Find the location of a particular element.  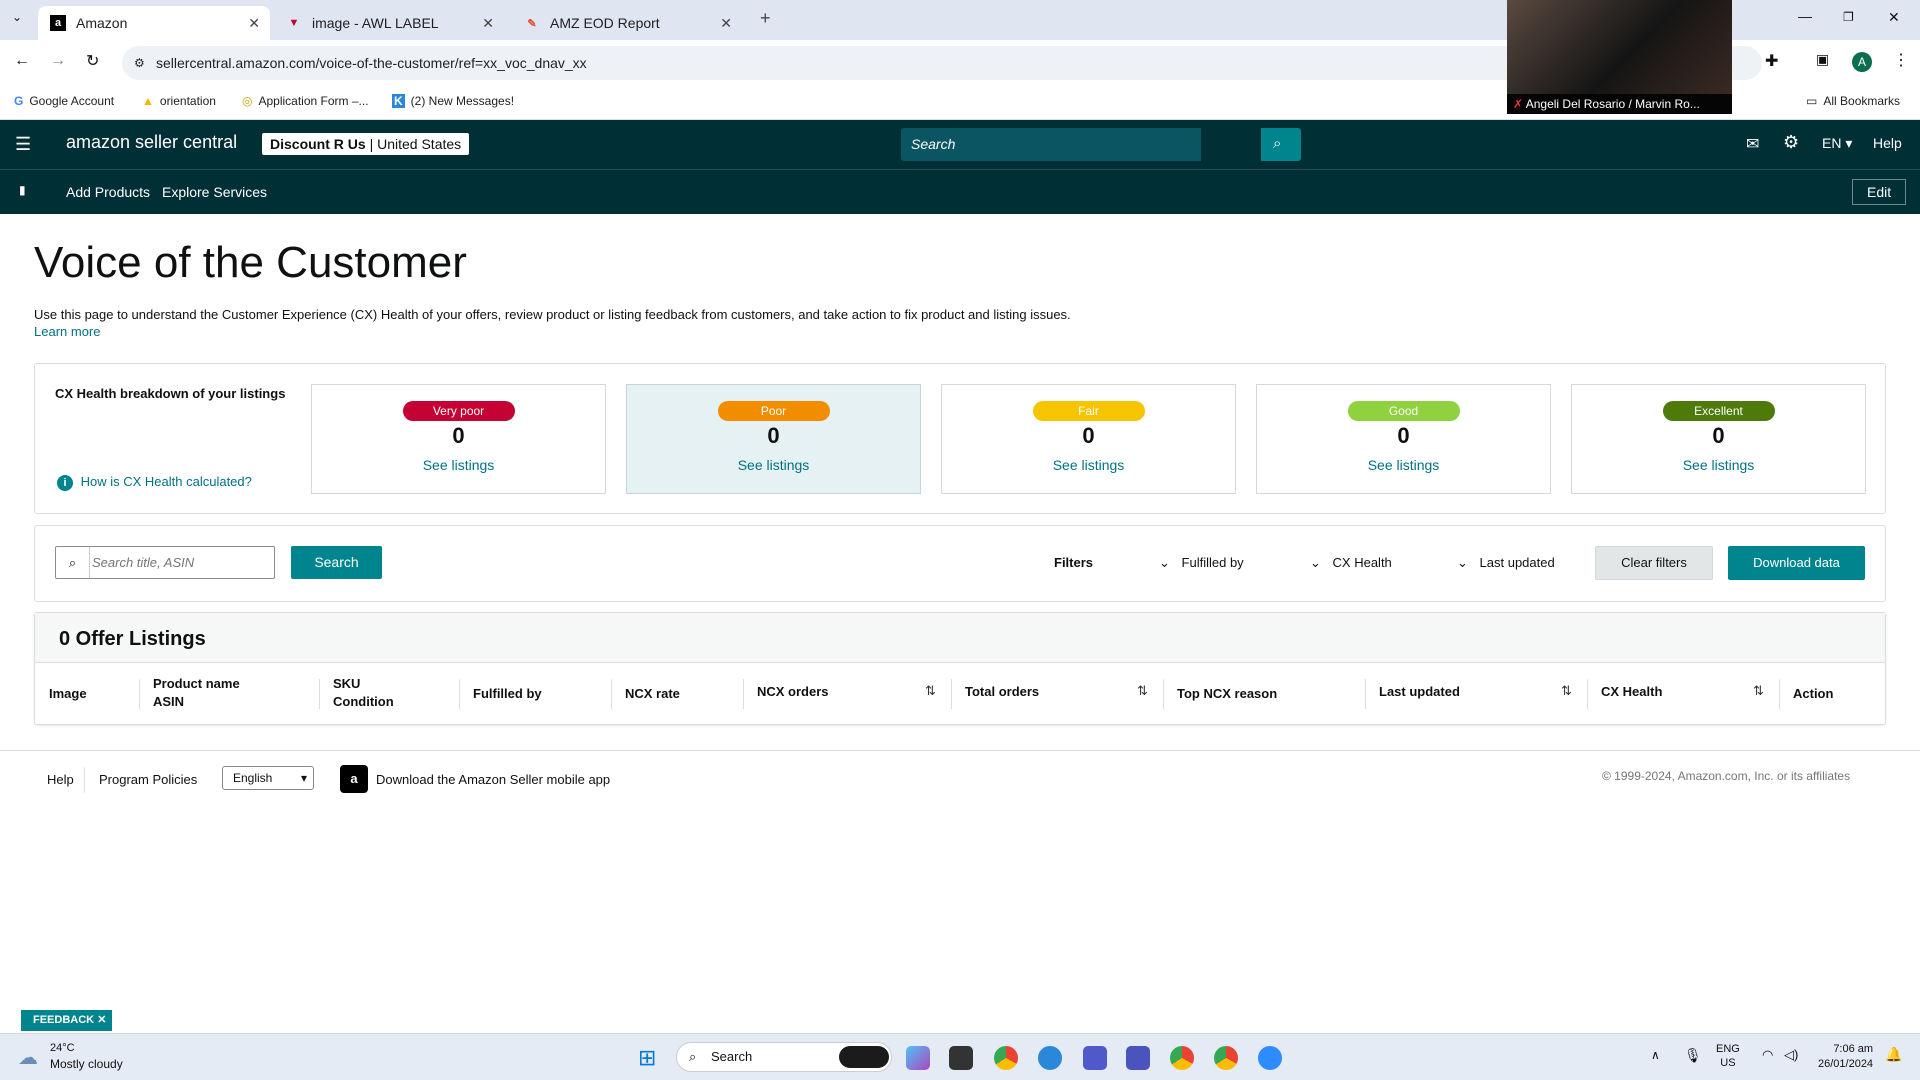

tab-search-icon: ⌄ is located at coordinates (17, 17).